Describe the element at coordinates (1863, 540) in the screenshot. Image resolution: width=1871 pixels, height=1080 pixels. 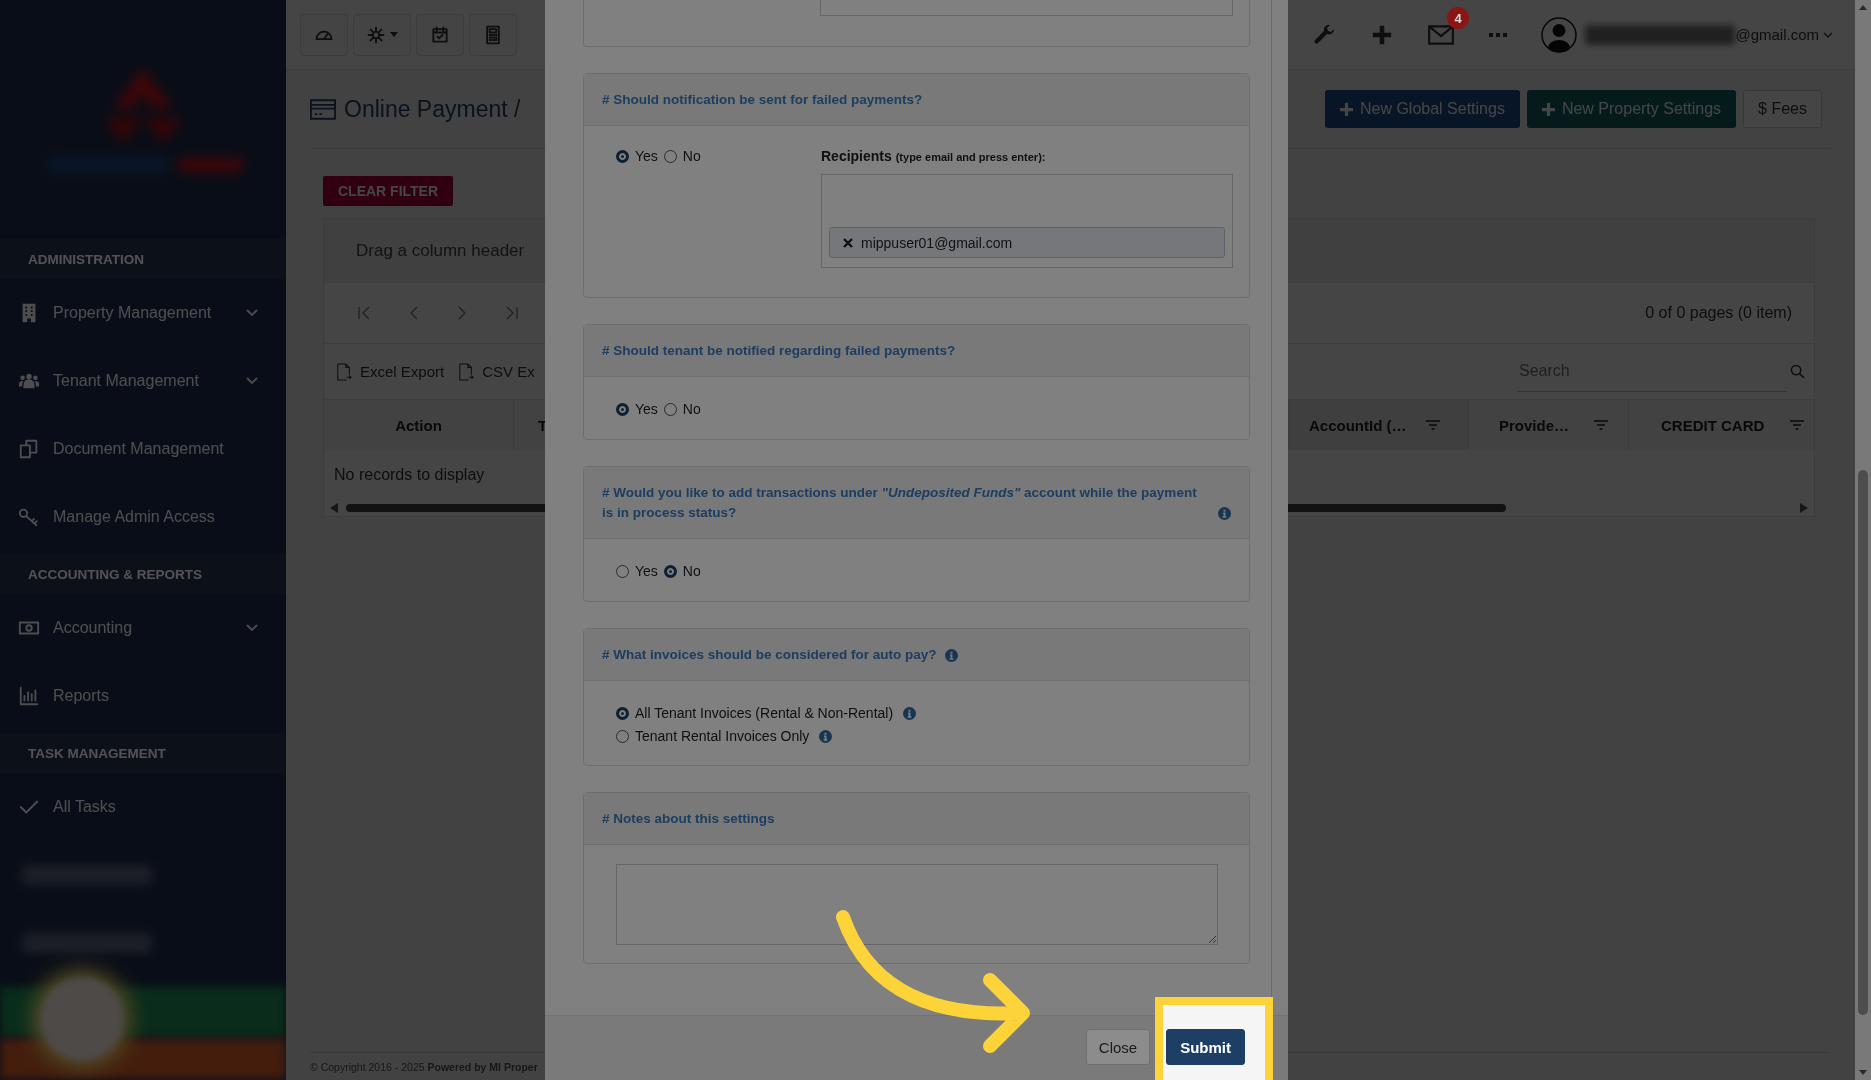
I see `page-scrollbar` at that location.